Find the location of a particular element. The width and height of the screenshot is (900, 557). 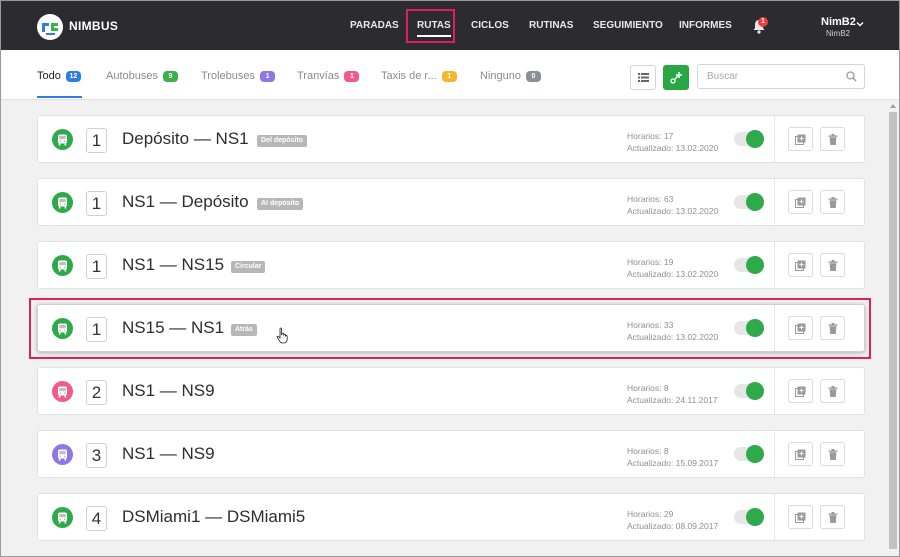

list-icon is located at coordinates (643, 77).